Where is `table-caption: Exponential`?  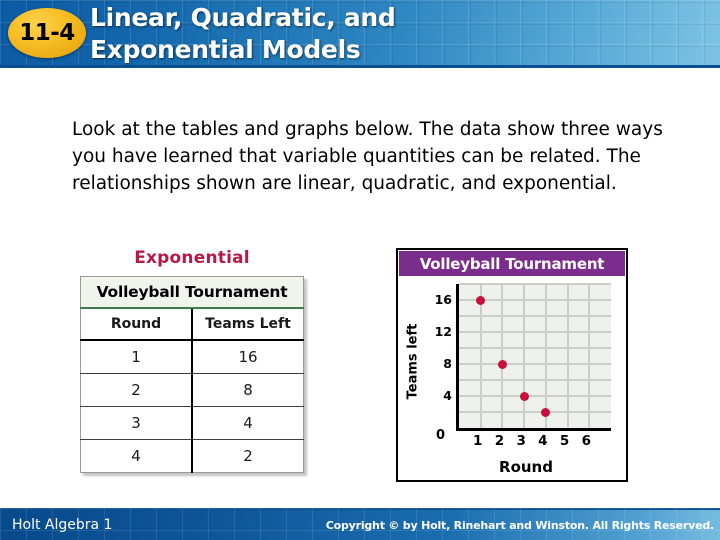 table-caption: Exponential is located at coordinates (192, 258).